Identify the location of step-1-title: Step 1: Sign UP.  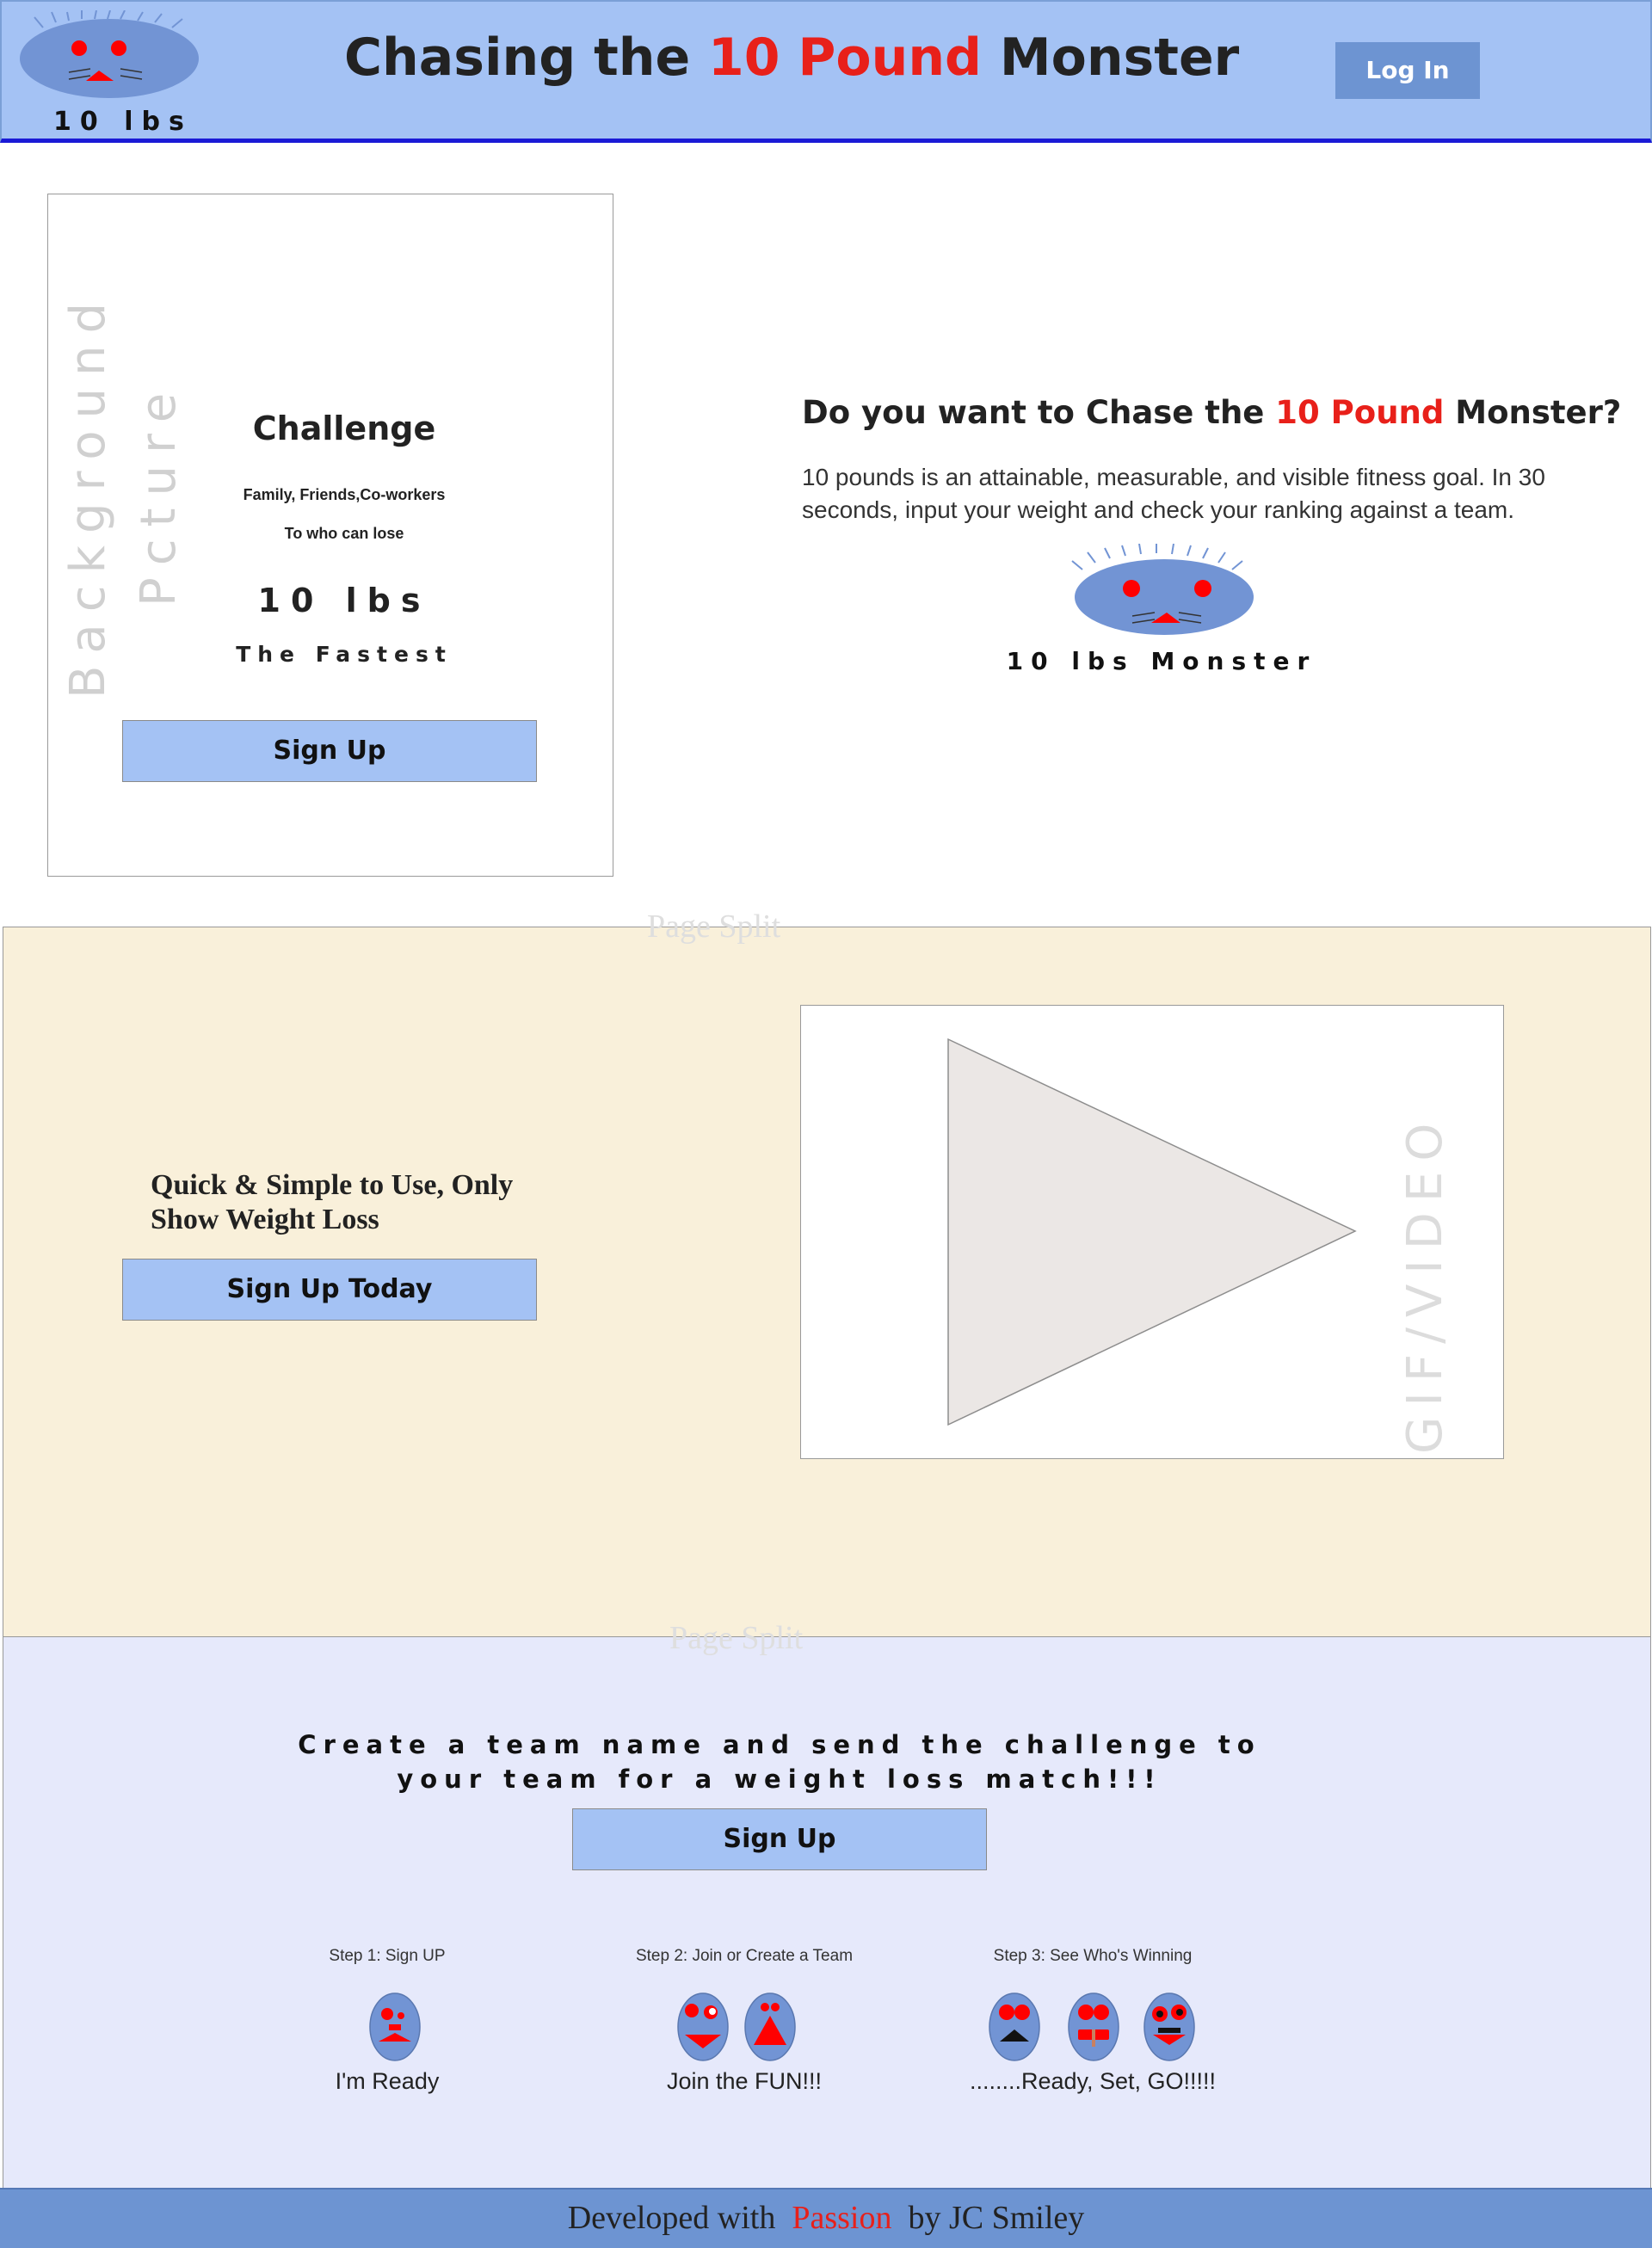
(387, 1956).